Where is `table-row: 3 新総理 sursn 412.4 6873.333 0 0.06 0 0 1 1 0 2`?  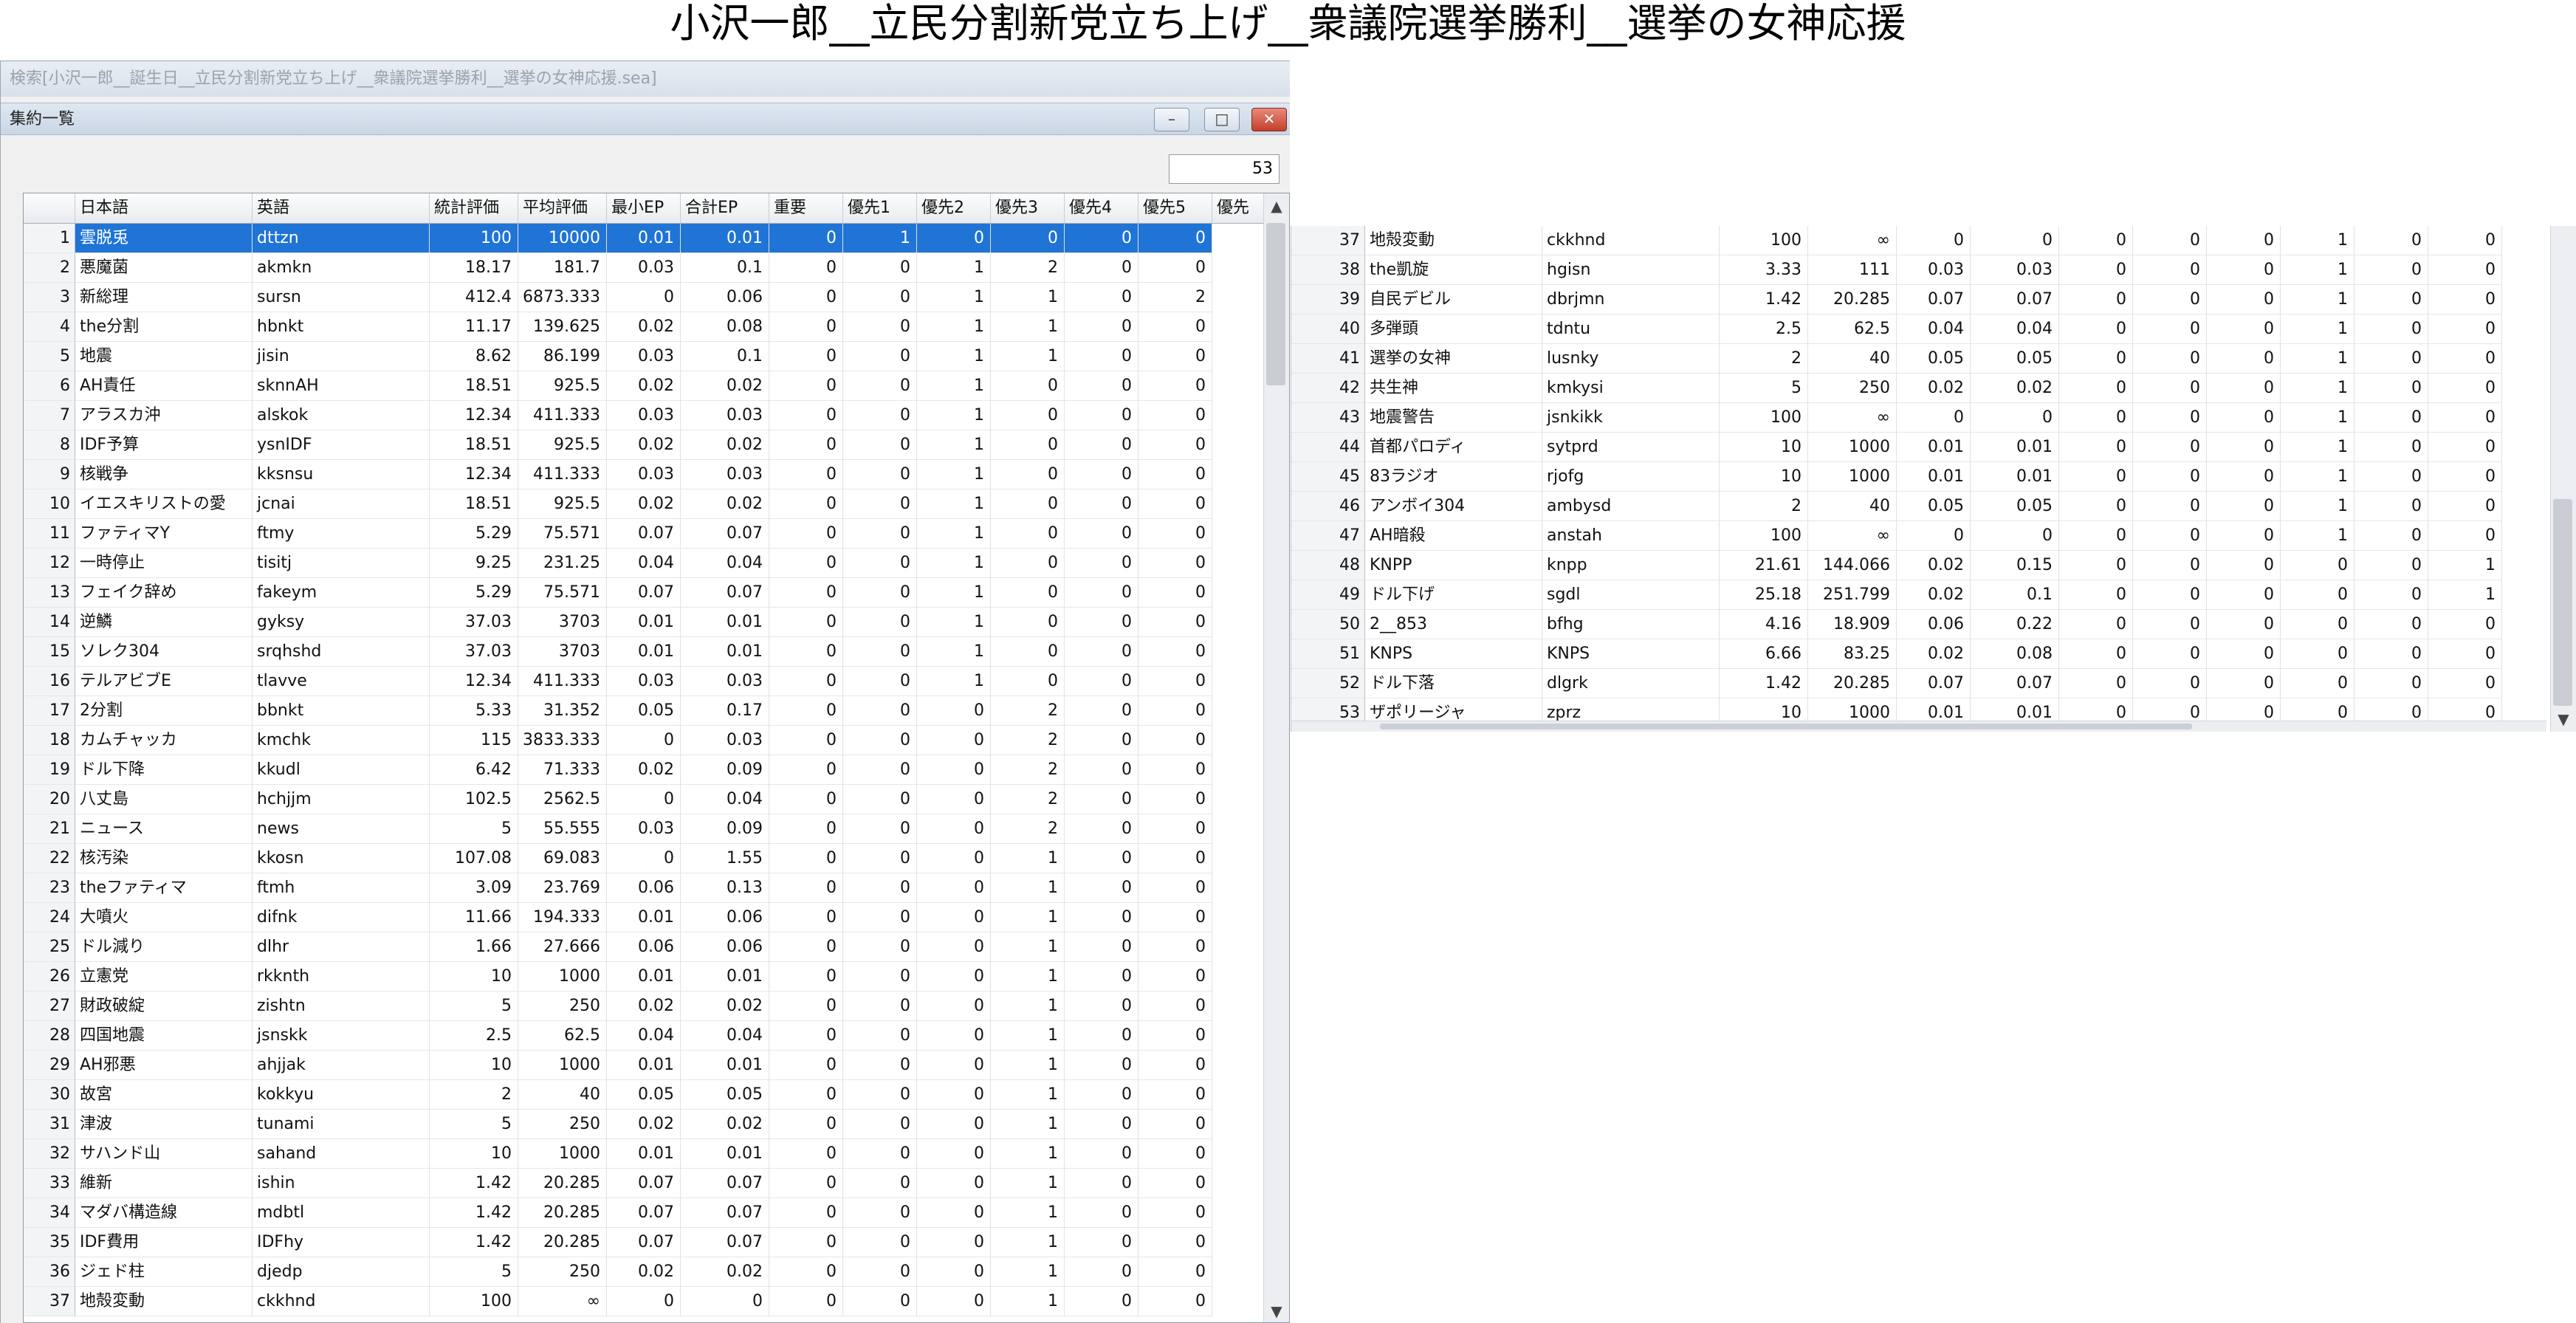
table-row: 3 新総理 sursn 412.4 6873.333 0 0.06 0 0 1 1 0 2 is located at coordinates (644, 297).